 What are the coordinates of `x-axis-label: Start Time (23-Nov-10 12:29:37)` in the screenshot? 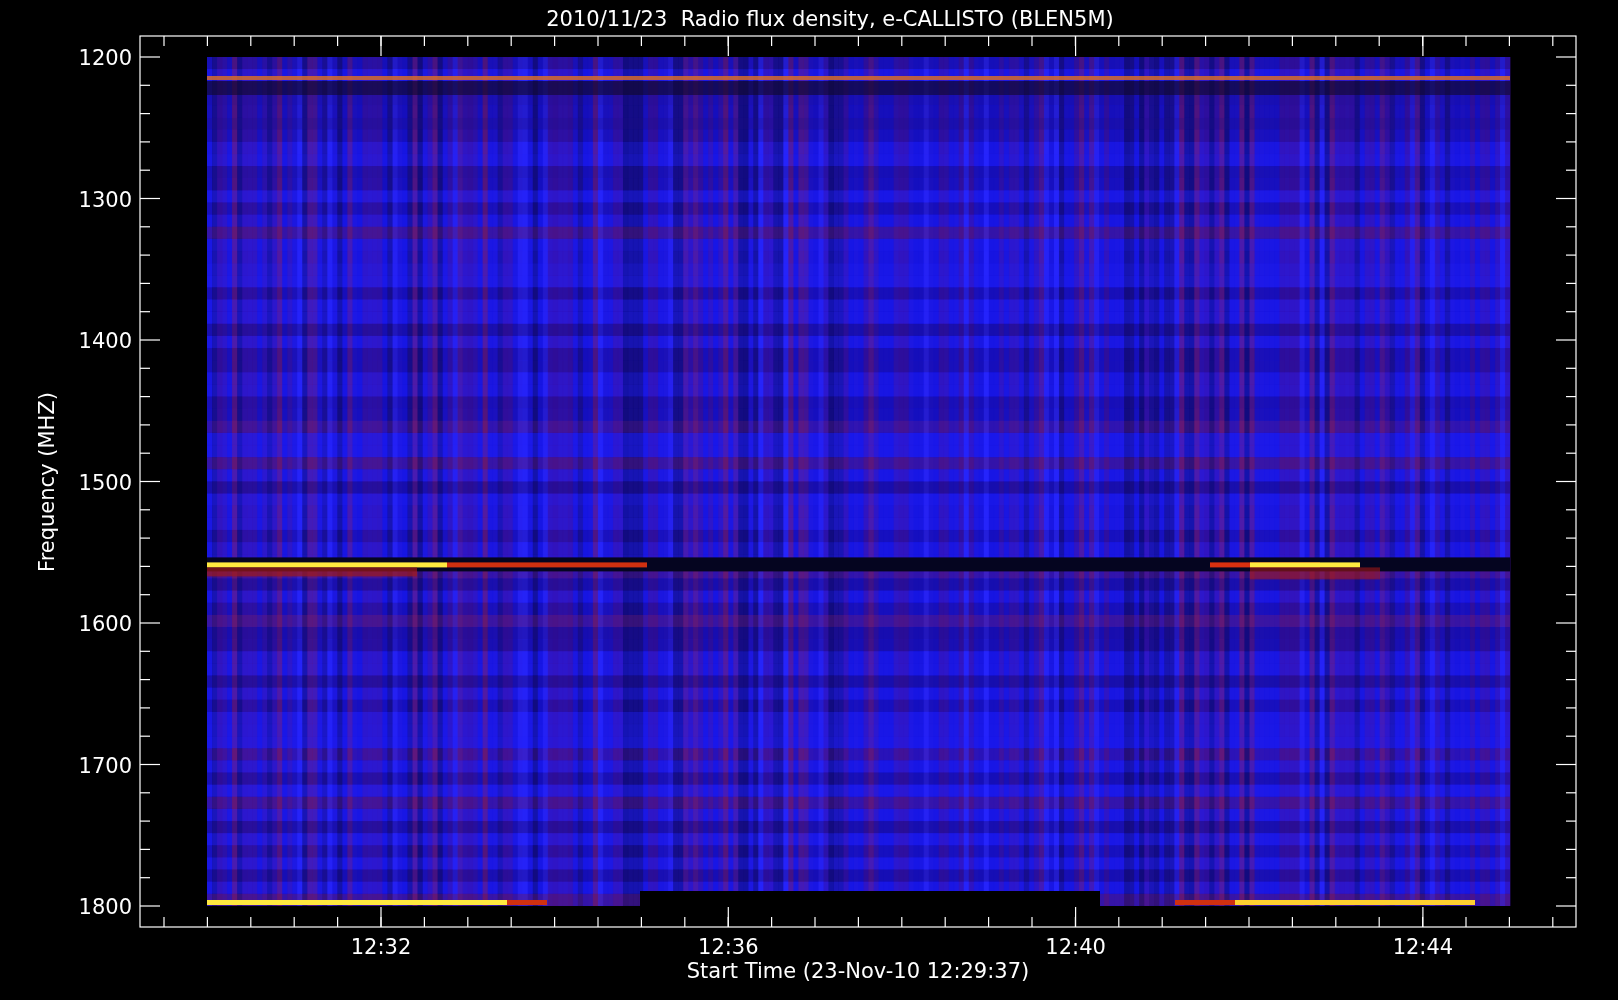 It's located at (858, 971).